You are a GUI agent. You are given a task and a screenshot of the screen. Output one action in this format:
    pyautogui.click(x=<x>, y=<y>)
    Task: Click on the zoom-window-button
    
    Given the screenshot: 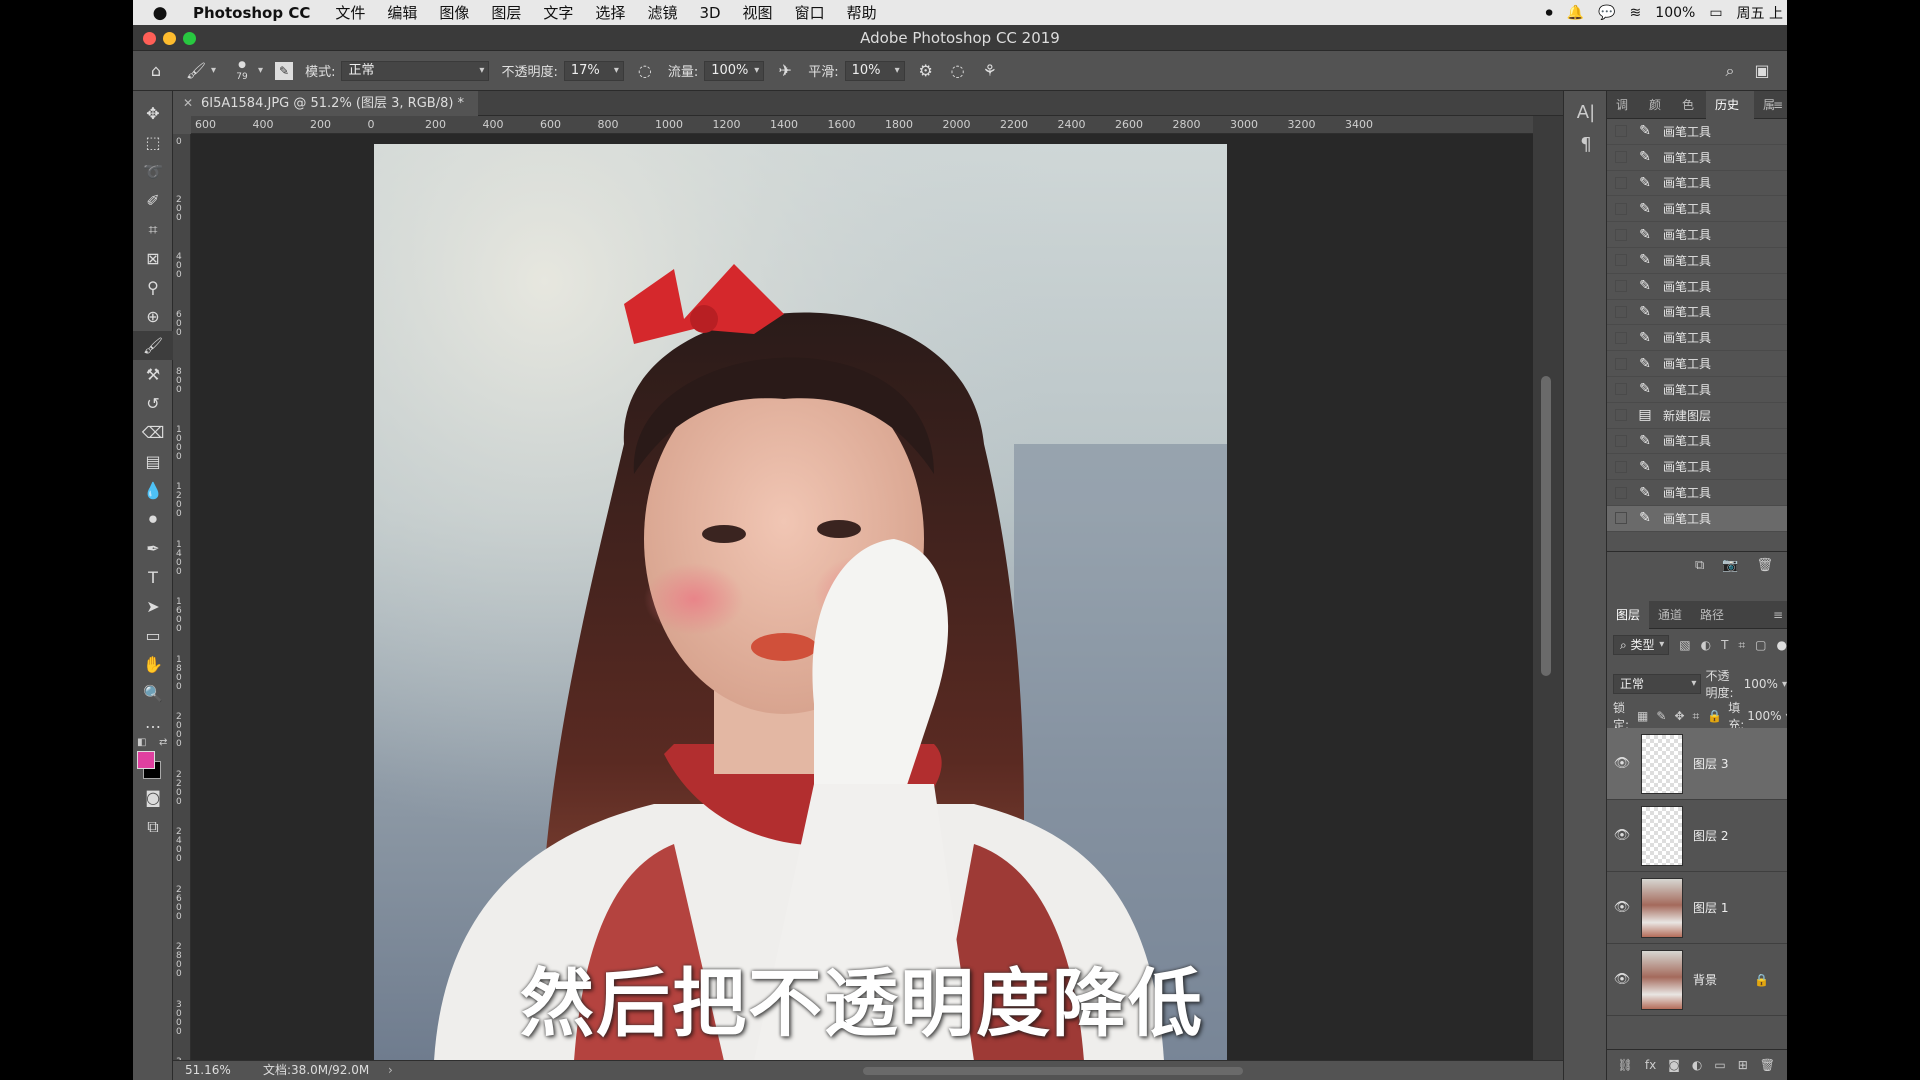 What is the action you would take?
    pyautogui.click(x=189, y=38)
    